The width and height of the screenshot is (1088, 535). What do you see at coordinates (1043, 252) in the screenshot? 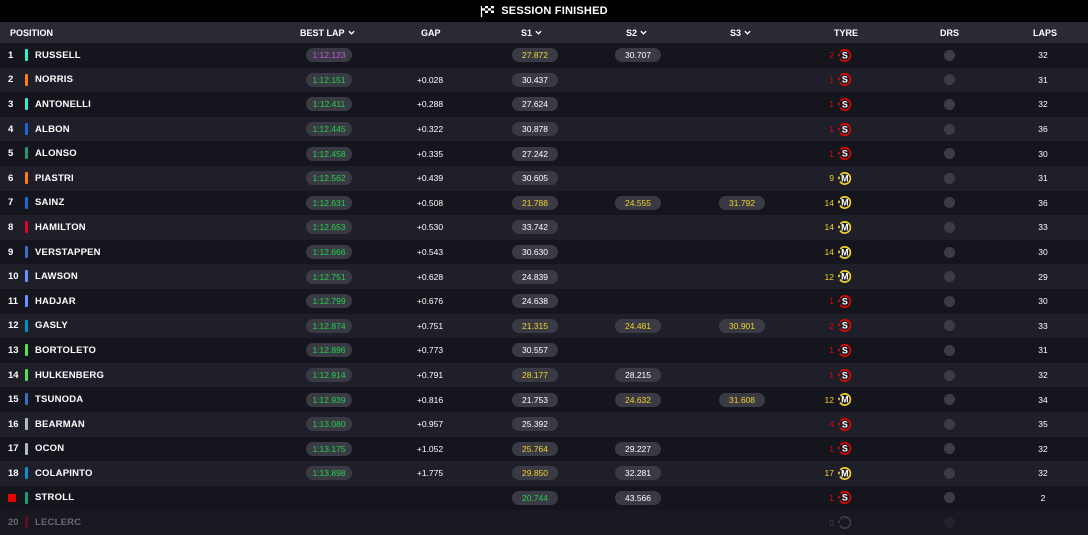
I see `laps-cell: 30` at bounding box center [1043, 252].